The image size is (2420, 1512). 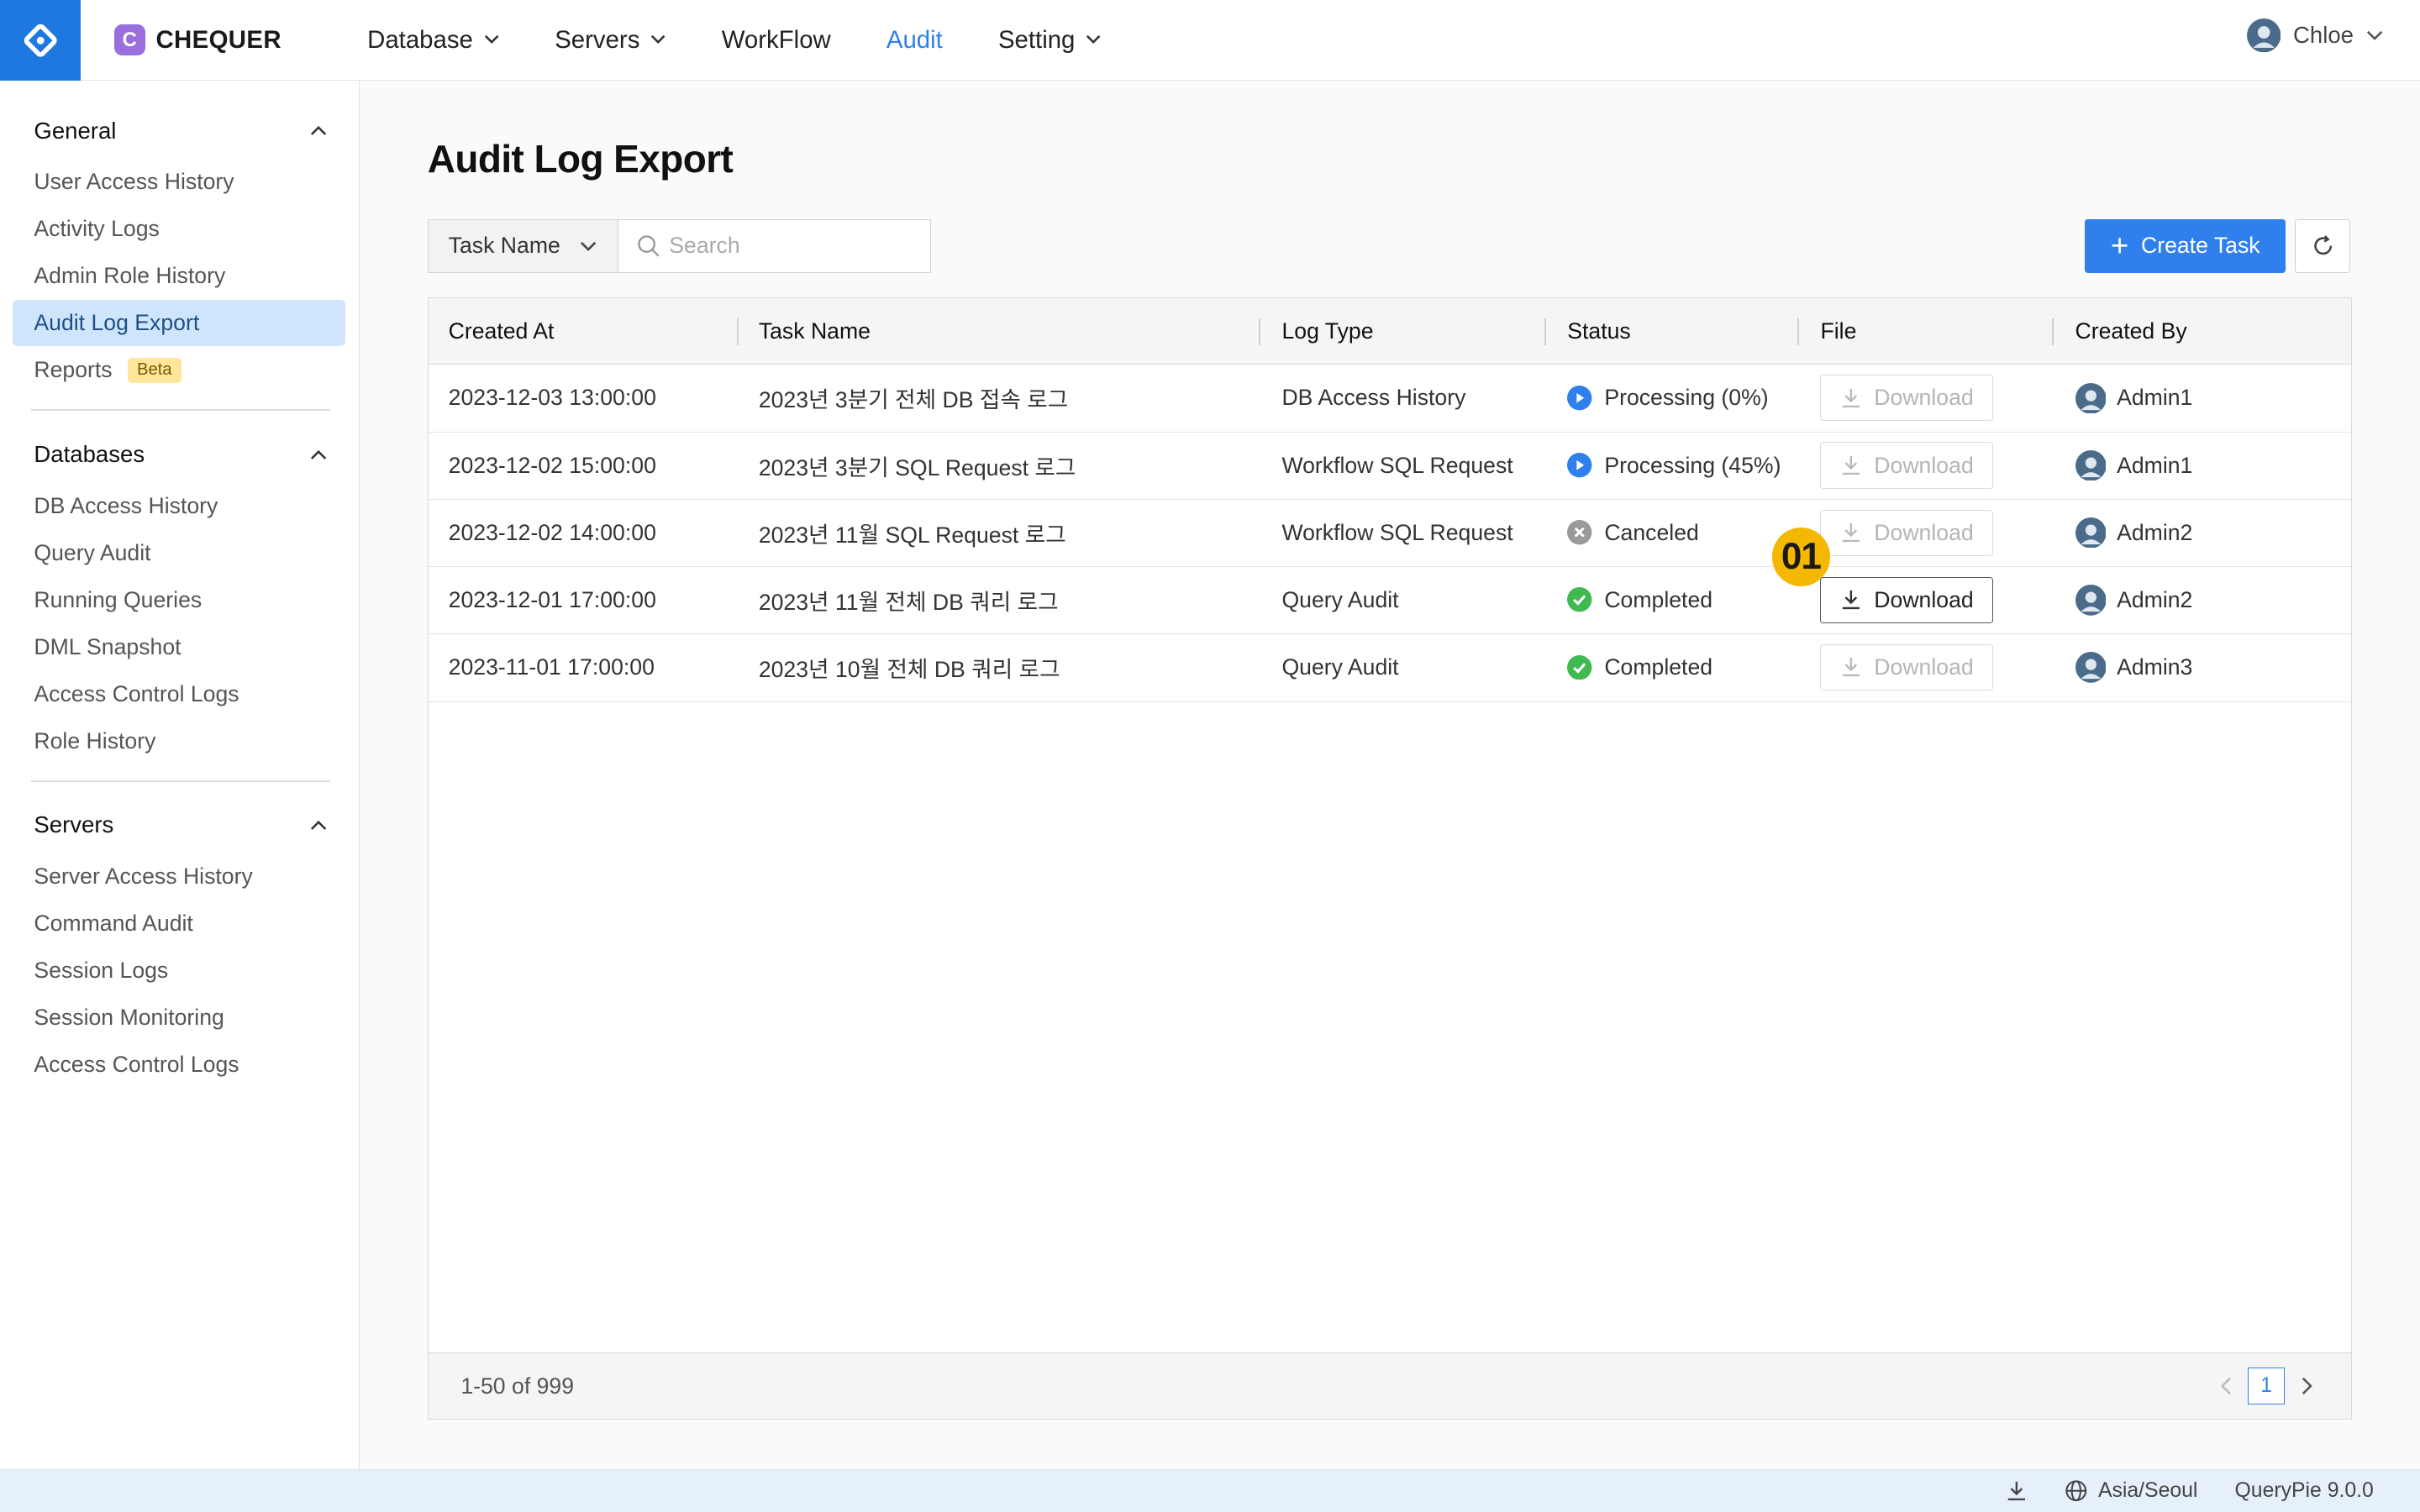 What do you see at coordinates (180, 553) in the screenshot?
I see `sidebar-item-query-audit: Query Audit` at bounding box center [180, 553].